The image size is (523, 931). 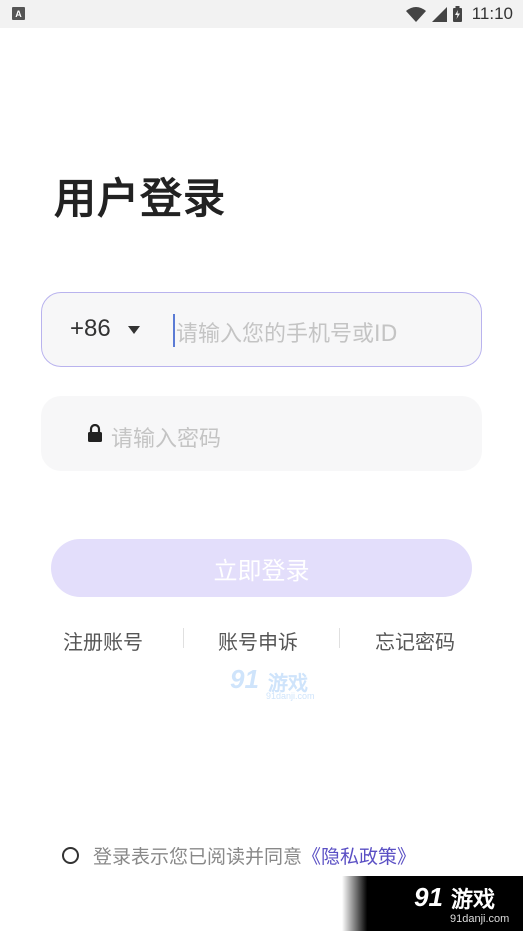 I want to click on watermark-url: 91danji.com, so click(x=290, y=696).